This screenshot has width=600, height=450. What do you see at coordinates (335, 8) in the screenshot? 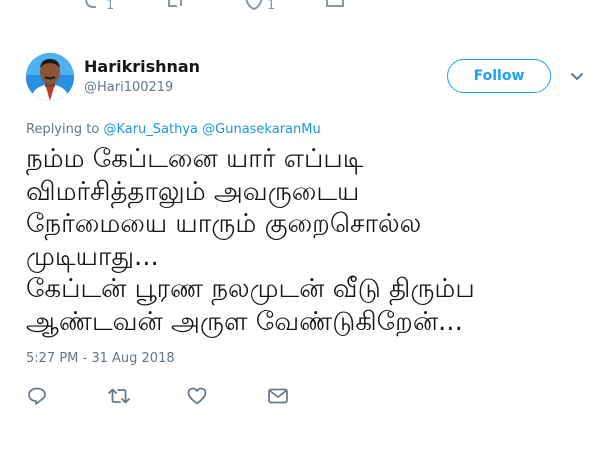
I see `previous-dm-action` at bounding box center [335, 8].